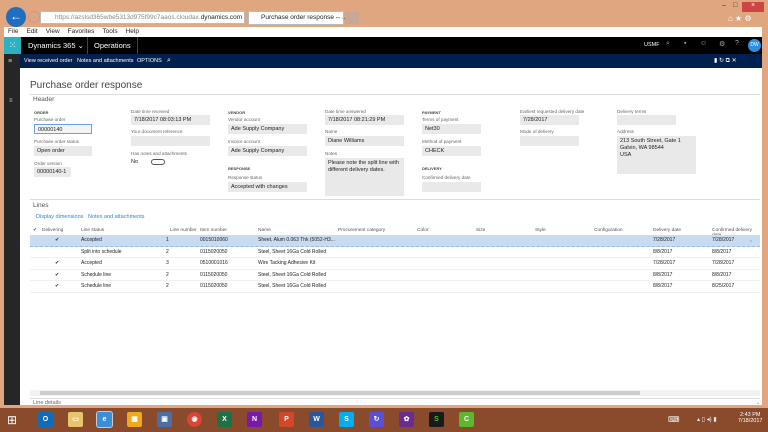 This screenshot has height=432, width=768. I want to click on col-delivery-date: Delivery date, so click(667, 230).